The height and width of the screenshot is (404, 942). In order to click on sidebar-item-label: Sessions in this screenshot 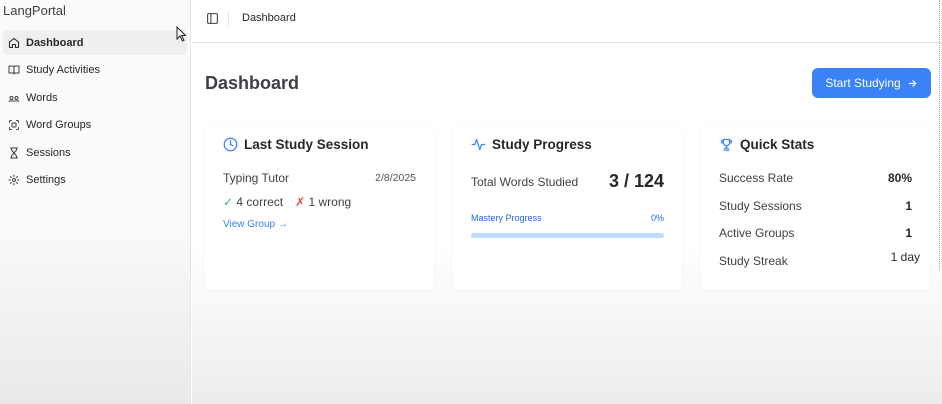, I will do `click(48, 152)`.